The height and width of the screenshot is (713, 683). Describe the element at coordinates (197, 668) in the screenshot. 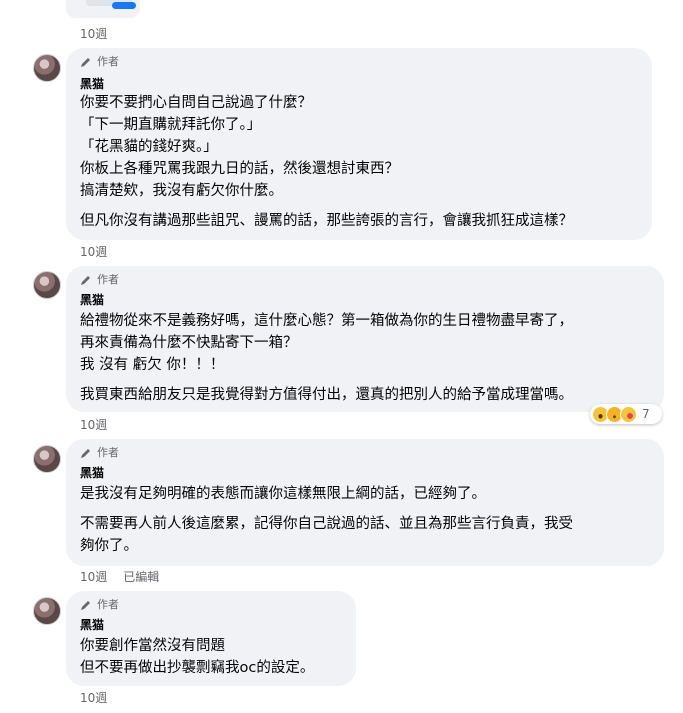

I see `comment-text-line: 但不要再做出抄襲剽竊我oc的設定。` at that location.